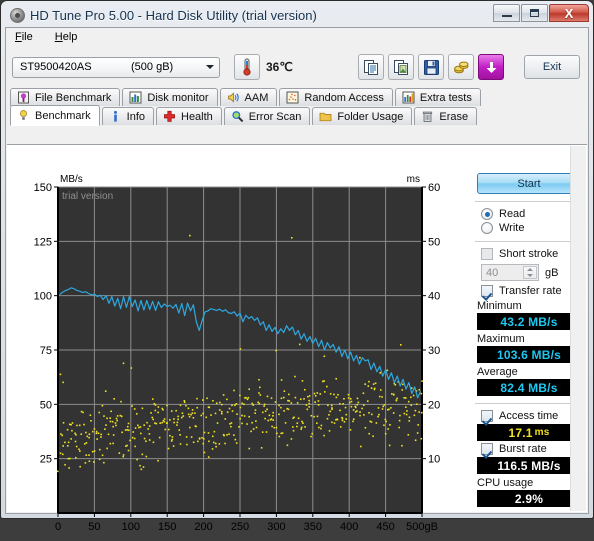 The height and width of the screenshot is (541, 594). I want to click on minimize-button, so click(506, 13).